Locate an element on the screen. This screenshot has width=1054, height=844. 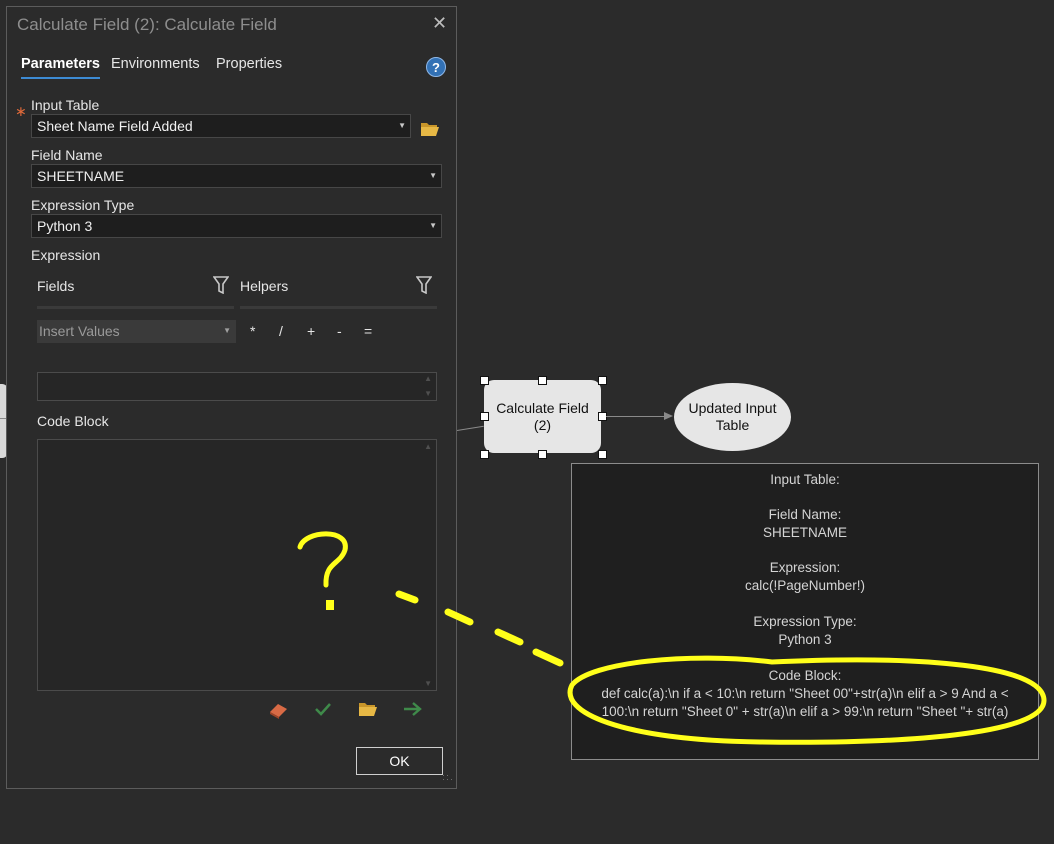
tab-properties: Properties is located at coordinates (249, 64).